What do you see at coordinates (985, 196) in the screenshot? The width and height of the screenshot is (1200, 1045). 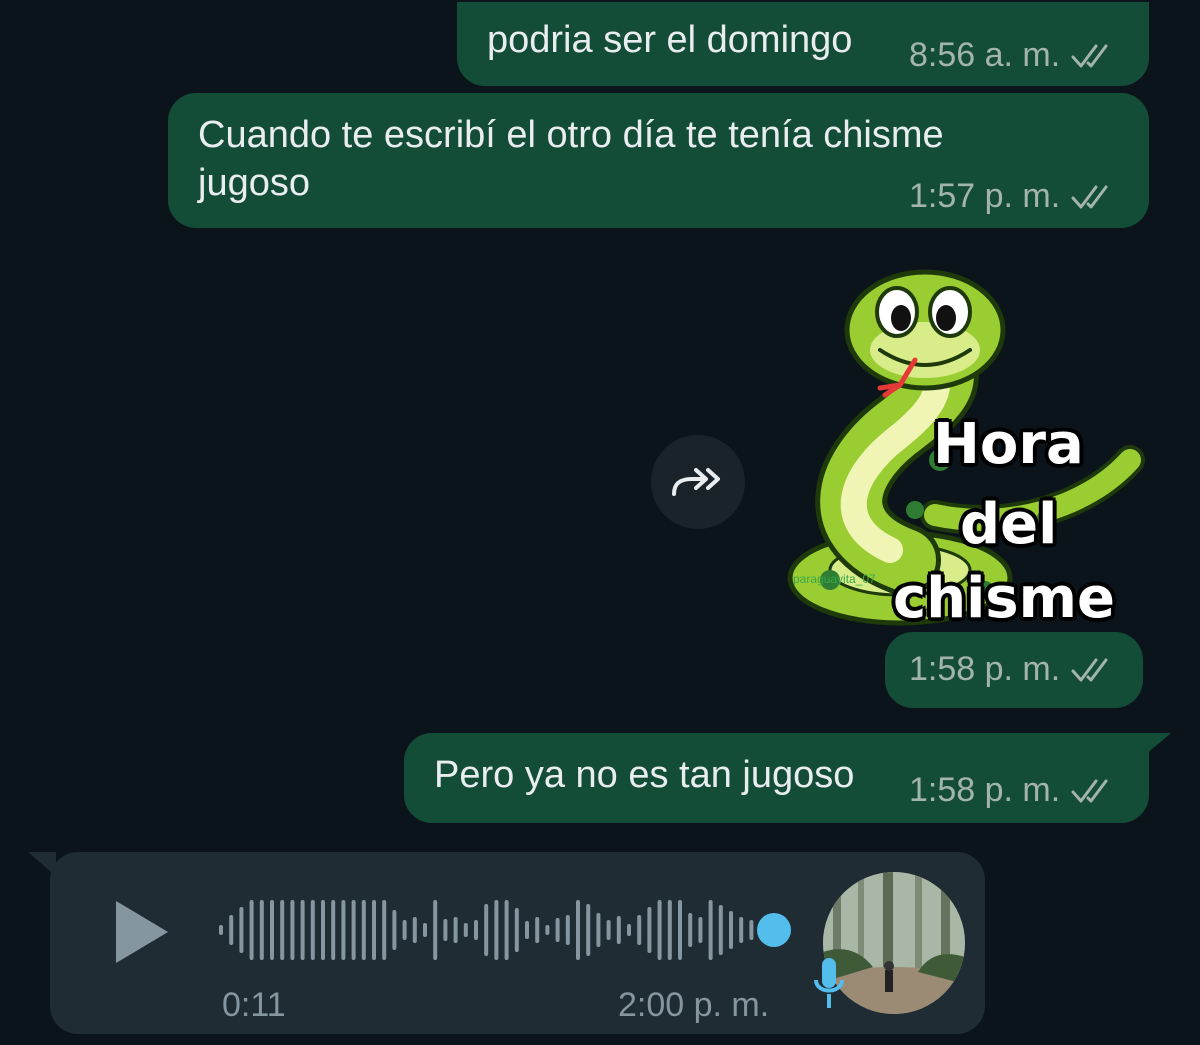 I see `message-time: 1:57 p. m.` at bounding box center [985, 196].